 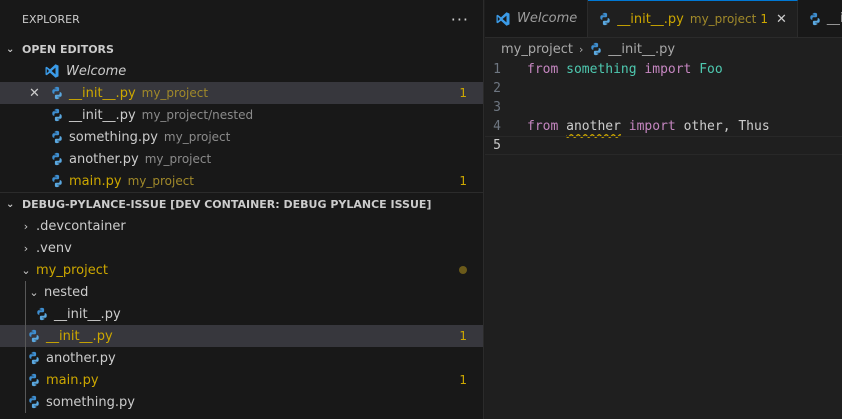 I want to click on line-number: 3, so click(x=497, y=107).